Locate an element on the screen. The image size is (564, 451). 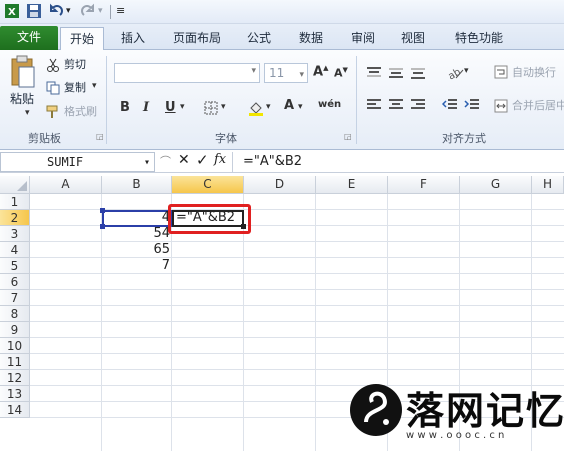
row-header-3: 3 is located at coordinates (15, 234).